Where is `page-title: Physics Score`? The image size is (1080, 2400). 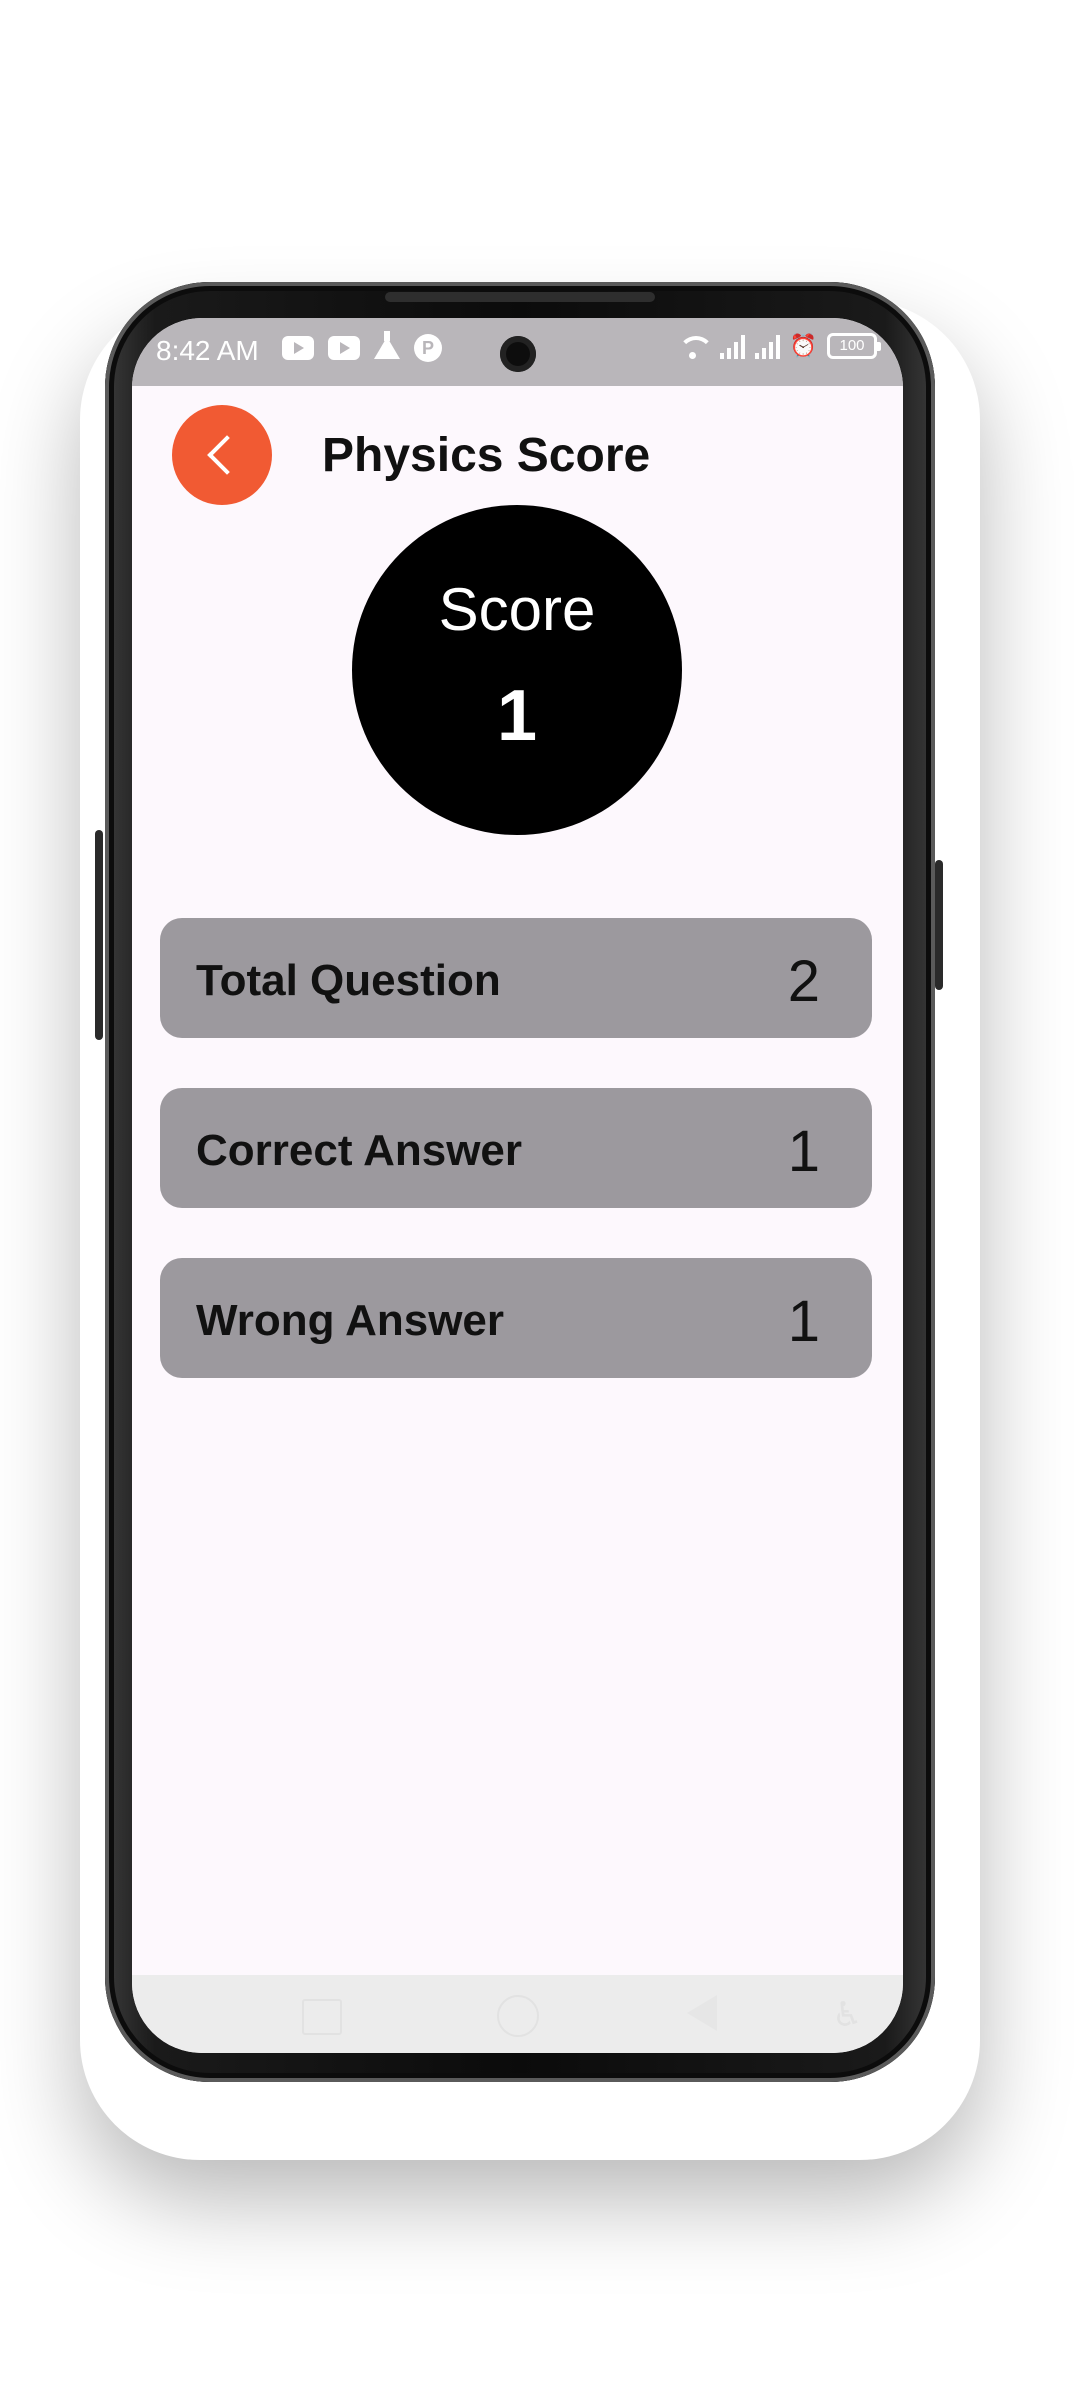 page-title: Physics Score is located at coordinates (486, 455).